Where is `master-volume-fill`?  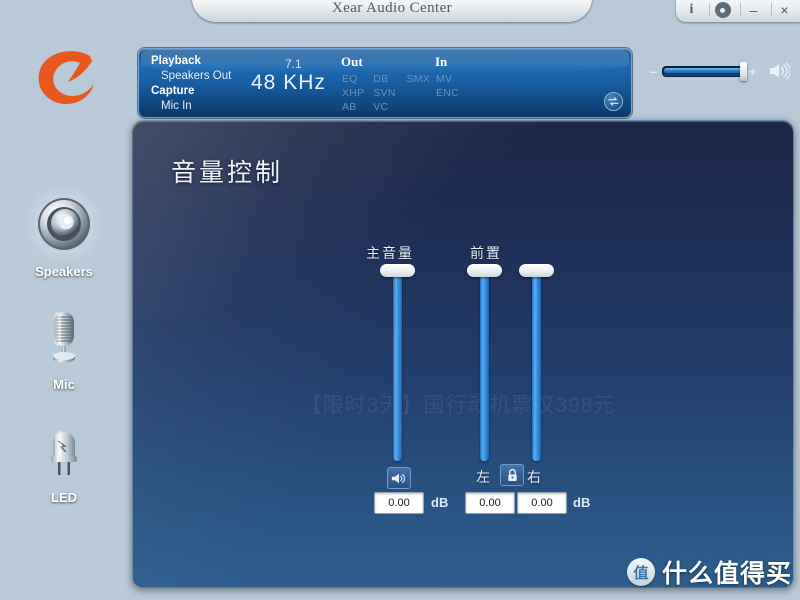 master-volume-fill is located at coordinates (702, 70).